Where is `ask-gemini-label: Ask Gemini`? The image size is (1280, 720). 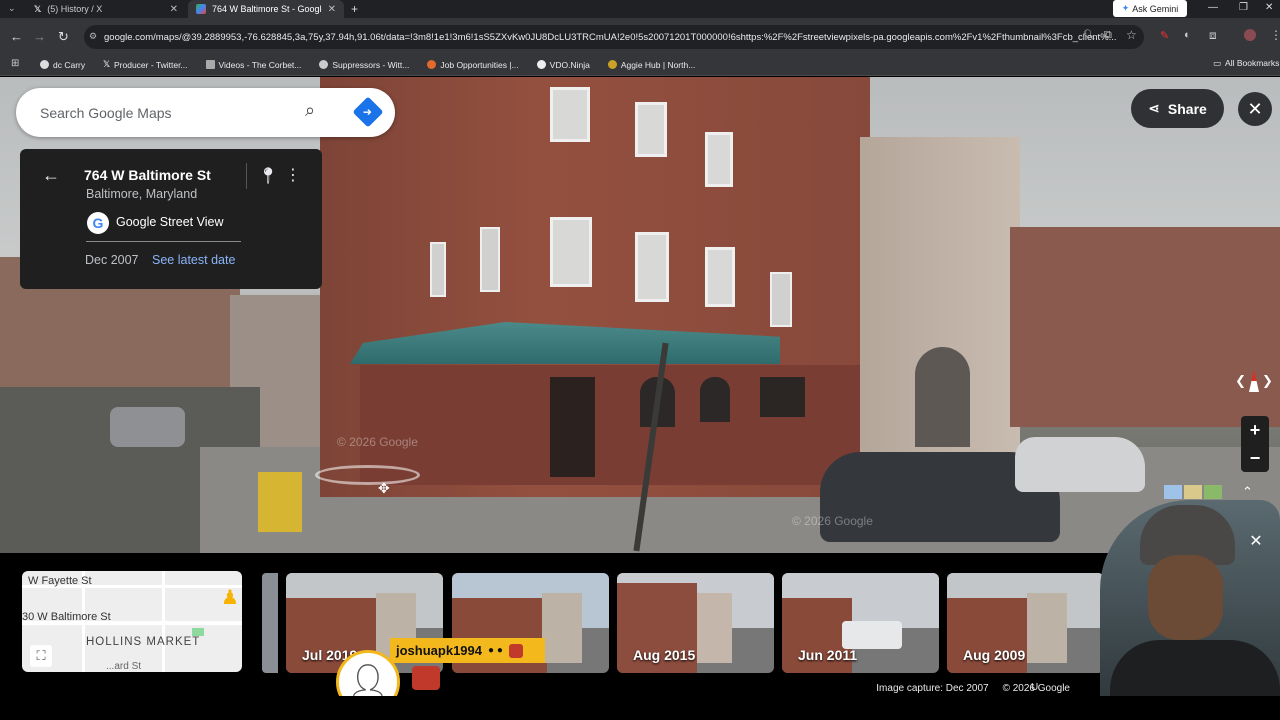 ask-gemini-label: Ask Gemini is located at coordinates (1155, 8).